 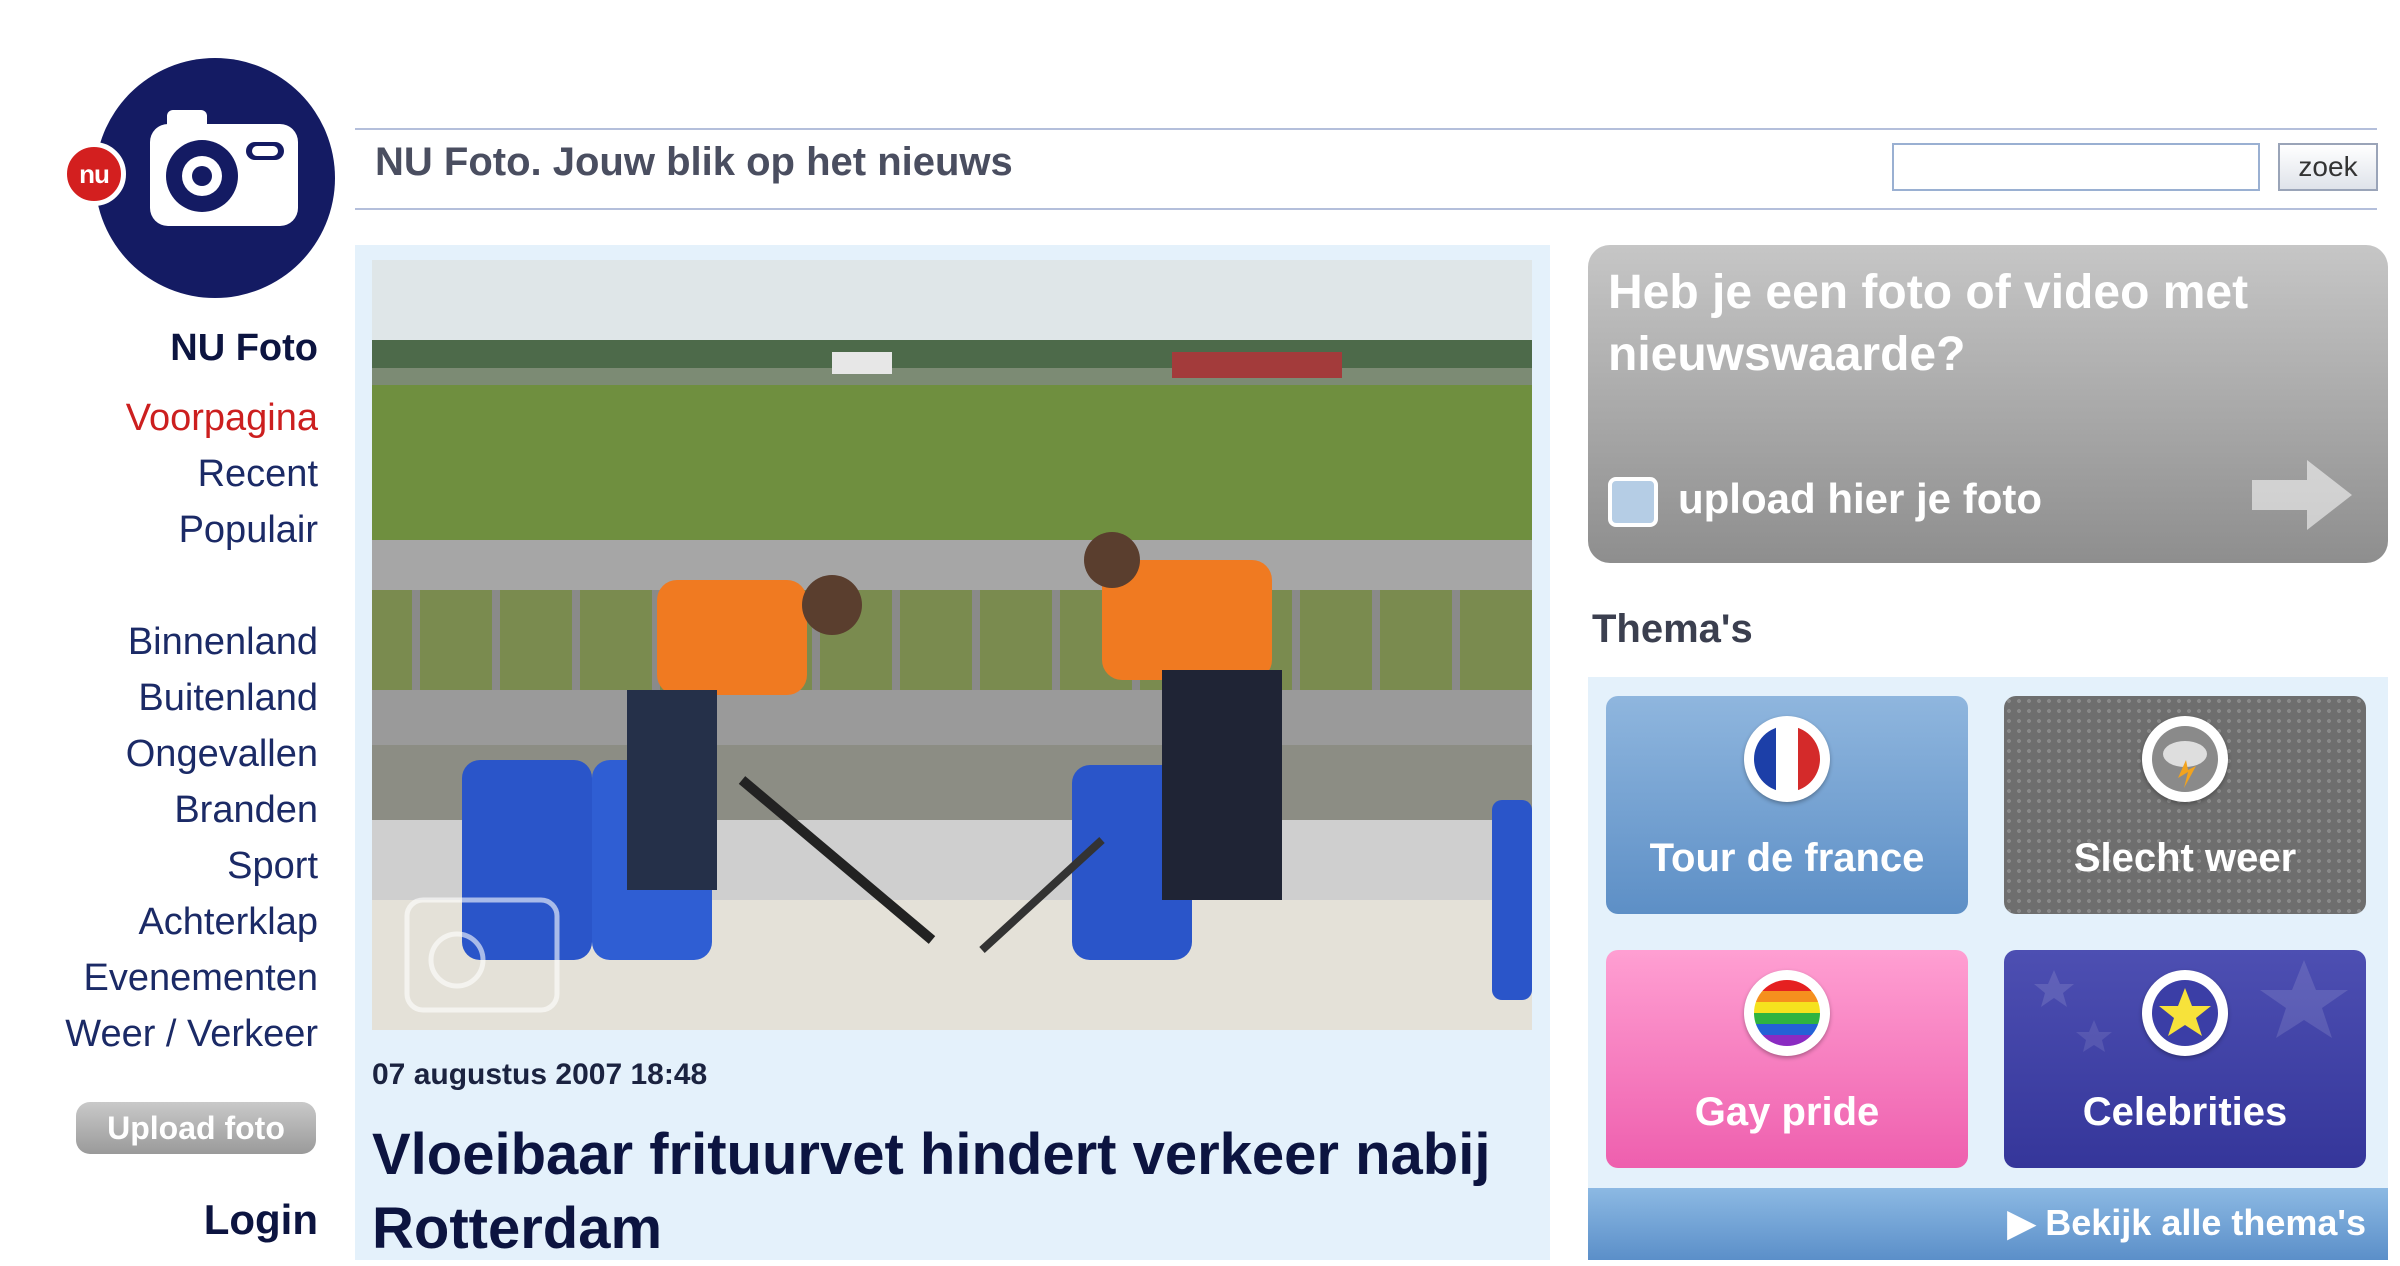 I want to click on nav-item-binnenland: Binnenland, so click(x=159, y=642).